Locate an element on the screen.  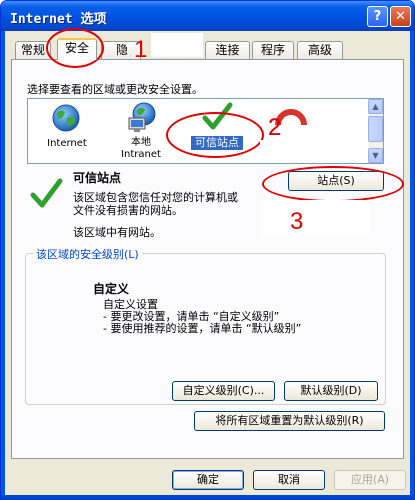
window-bottom-border is located at coordinates (207, 497).